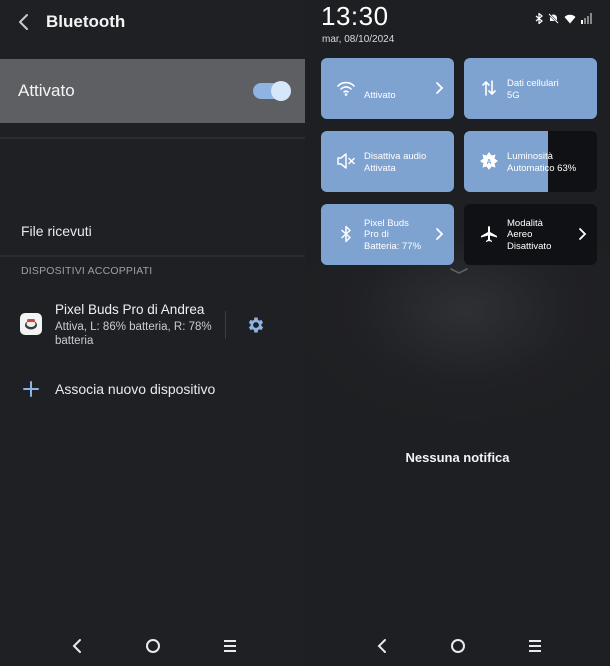 This screenshot has width=610, height=666. Describe the element at coordinates (133, 334) in the screenshot. I see `device-status: Attiva, L: 86% batteria, R: 78% batteria` at that location.